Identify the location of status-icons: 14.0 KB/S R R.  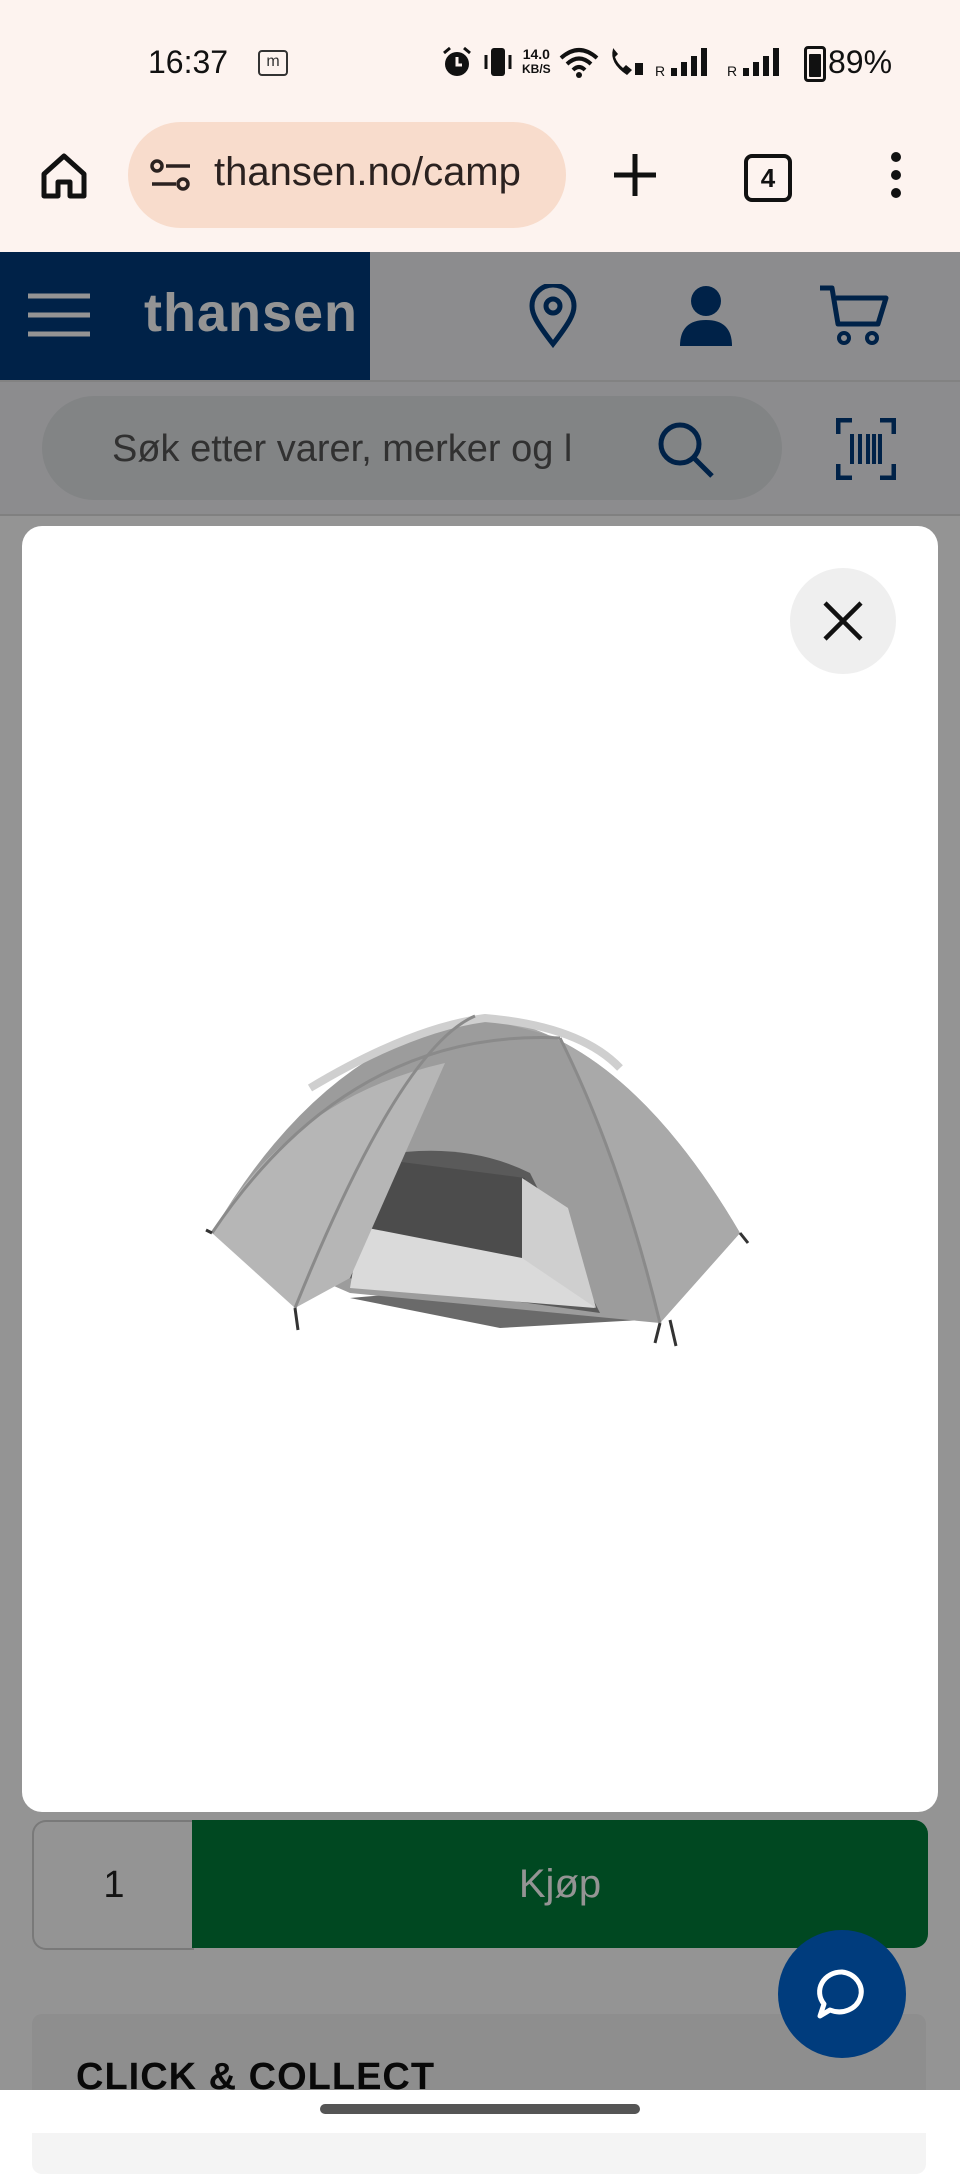
(615, 62).